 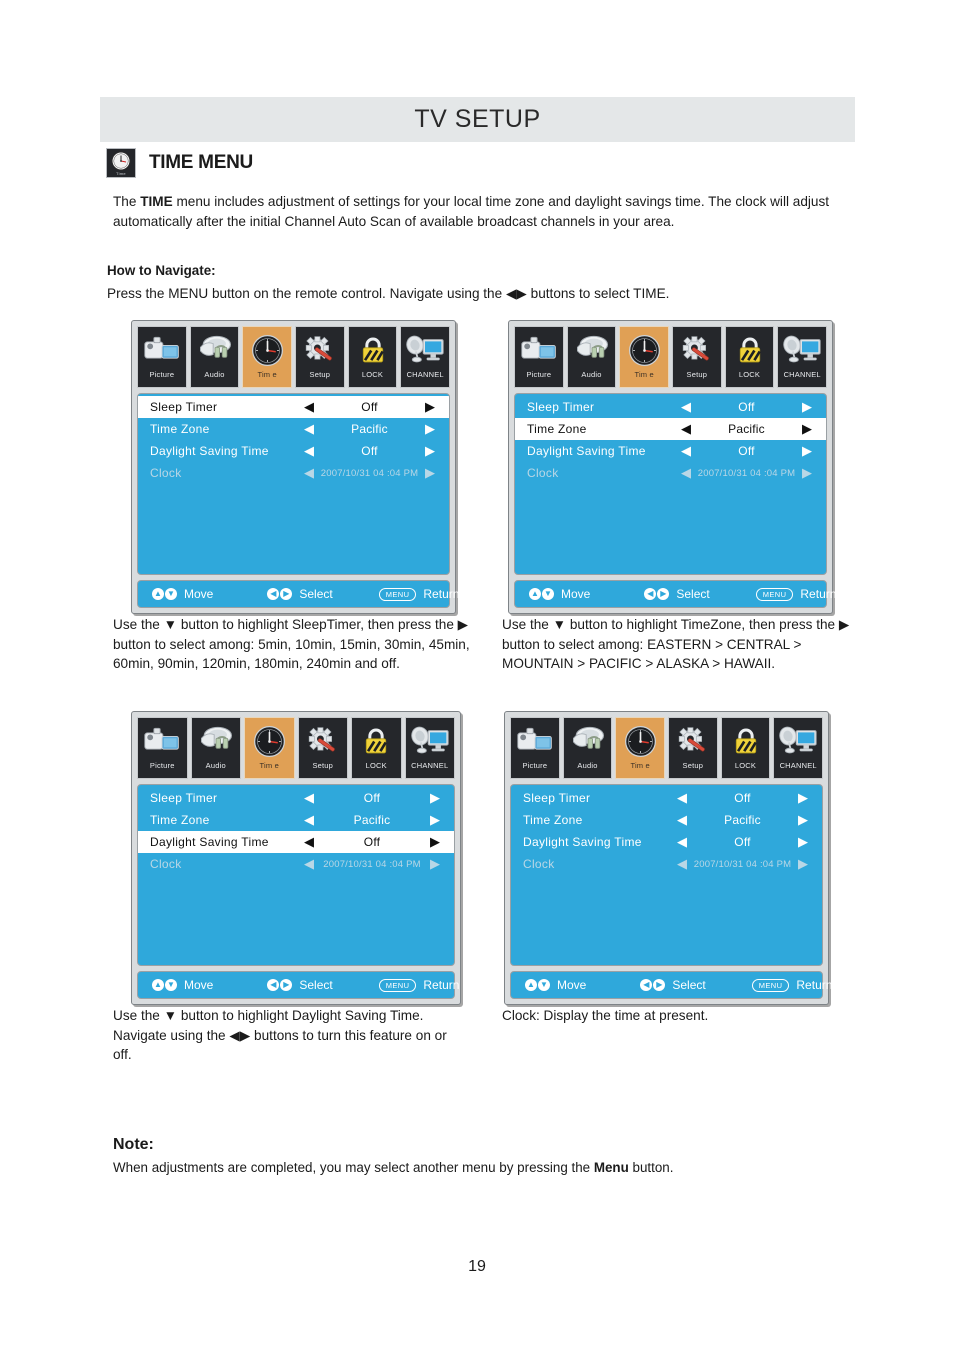 I want to click on osd-row-value: Off, so click(x=746, y=407).